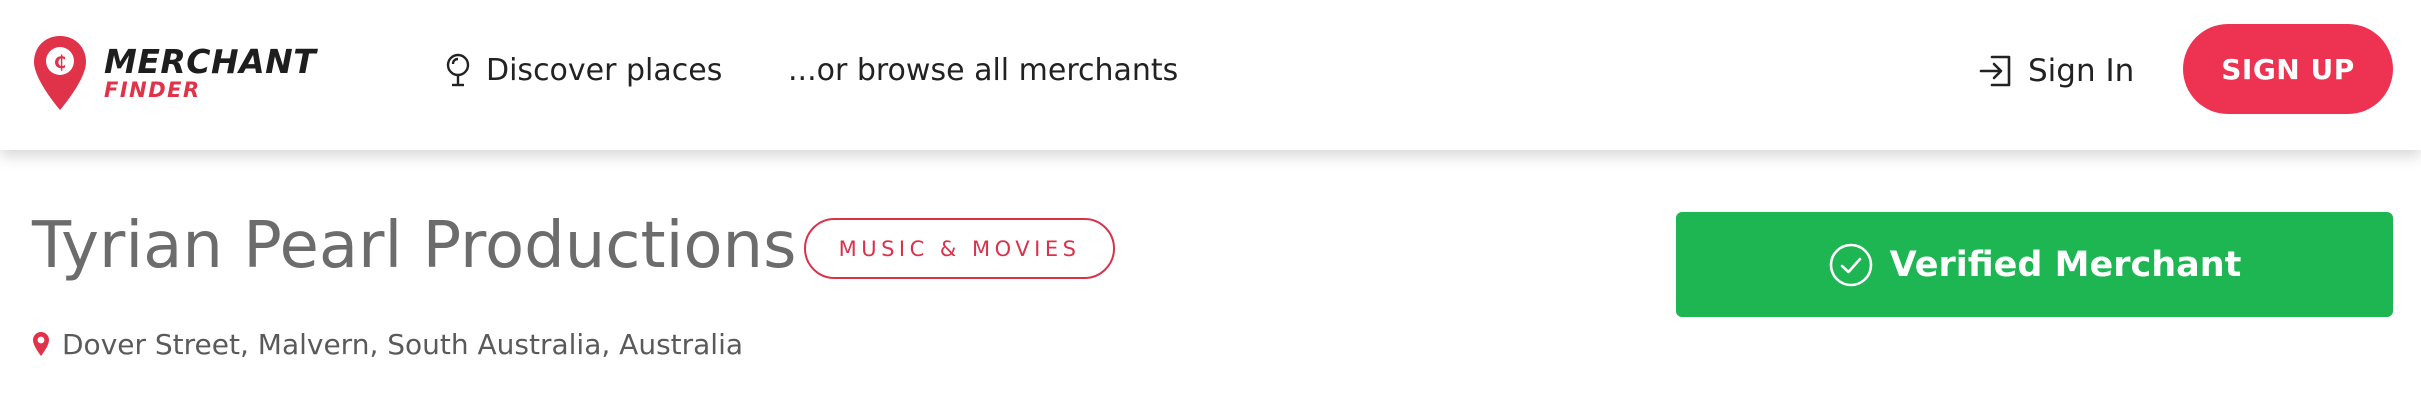 The image size is (2421, 418). What do you see at coordinates (458, 70) in the screenshot?
I see `map-marker-outline-icon` at bounding box center [458, 70].